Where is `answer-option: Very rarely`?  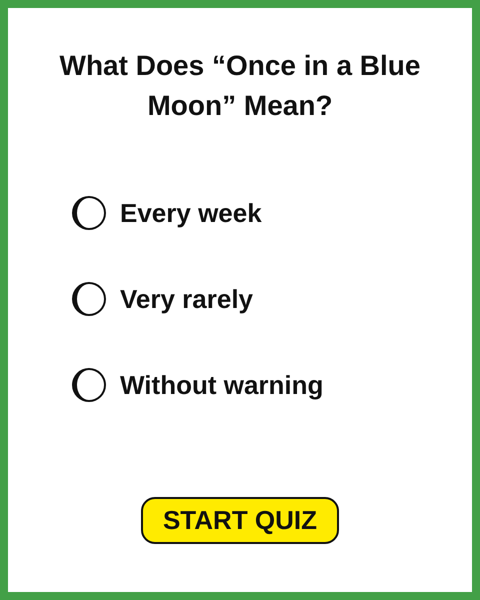
answer-option: Very rarely is located at coordinates (198, 299).